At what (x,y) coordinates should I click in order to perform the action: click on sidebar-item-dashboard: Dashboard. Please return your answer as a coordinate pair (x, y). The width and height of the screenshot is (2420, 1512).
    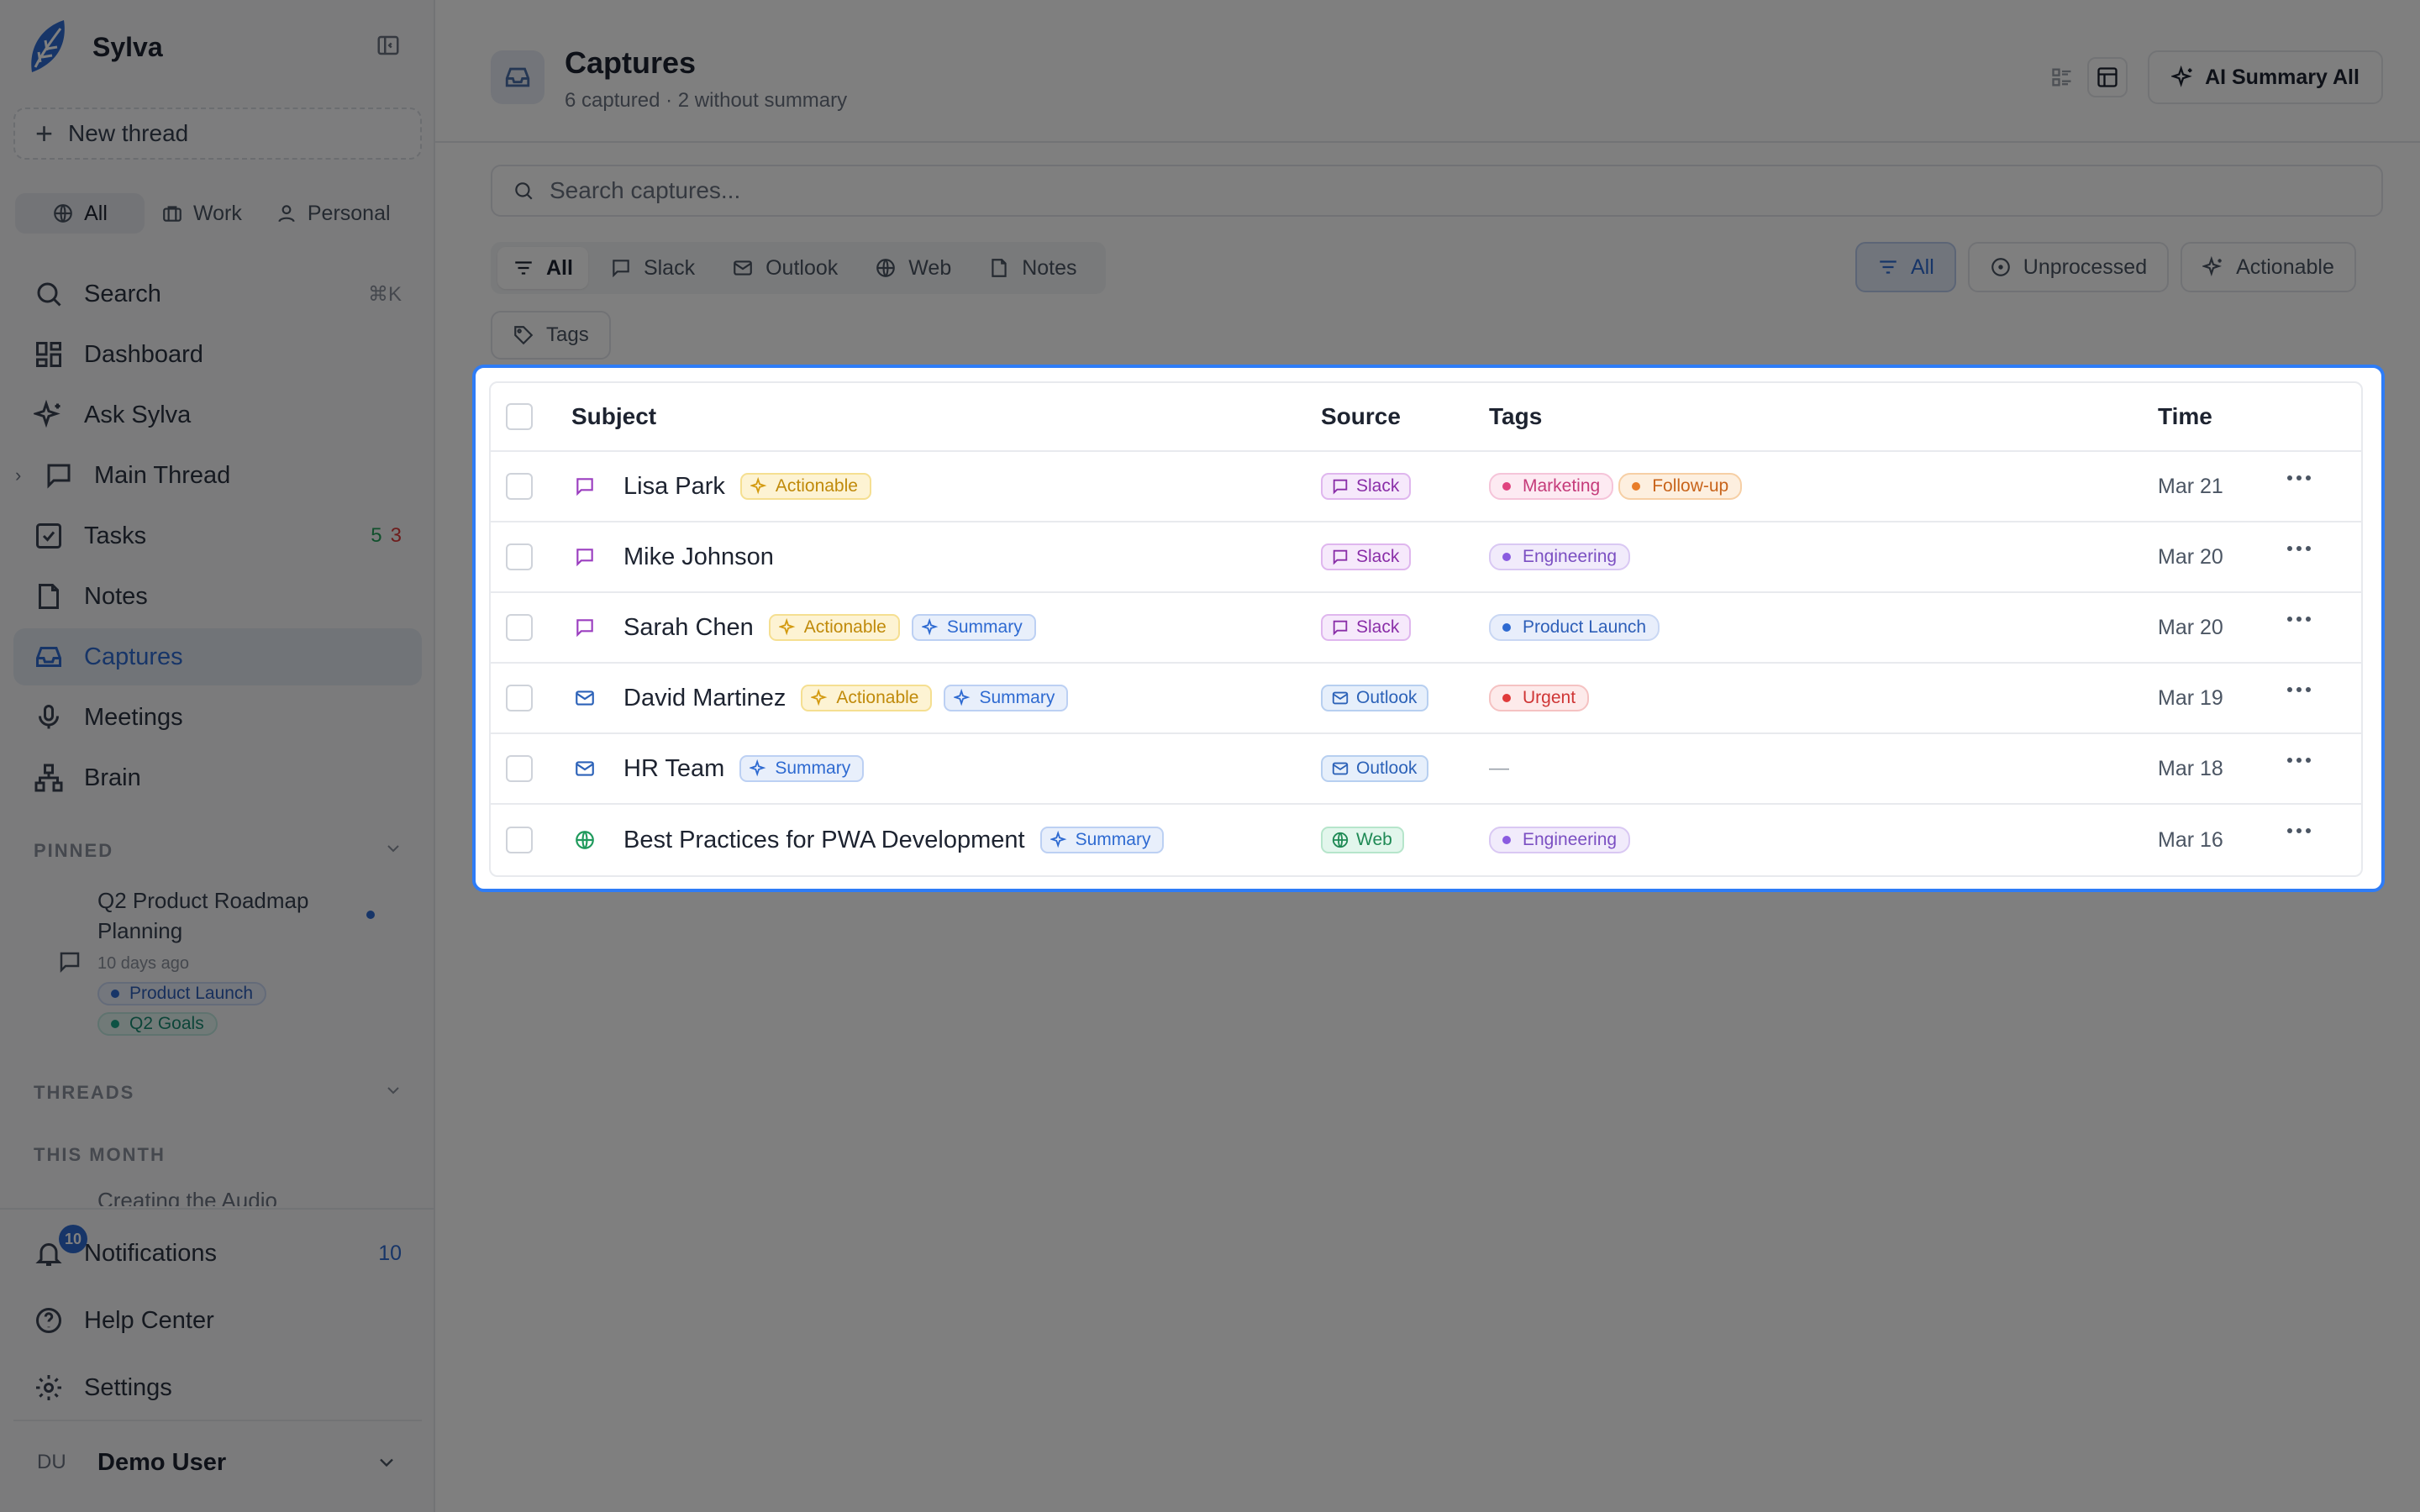
    Looking at the image, I should click on (218, 354).